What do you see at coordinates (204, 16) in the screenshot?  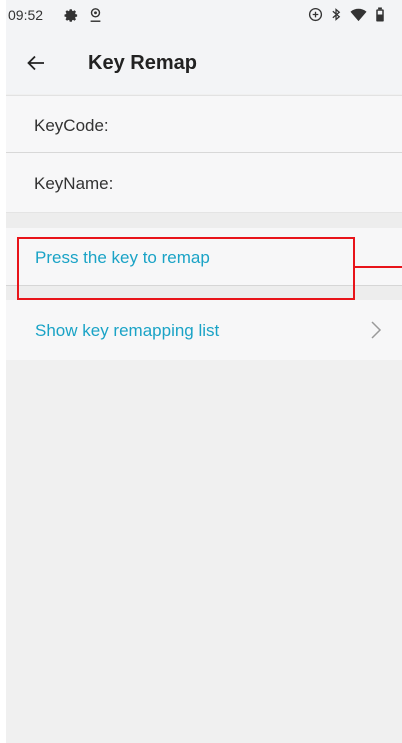 I see `status-bar: 09:52` at bounding box center [204, 16].